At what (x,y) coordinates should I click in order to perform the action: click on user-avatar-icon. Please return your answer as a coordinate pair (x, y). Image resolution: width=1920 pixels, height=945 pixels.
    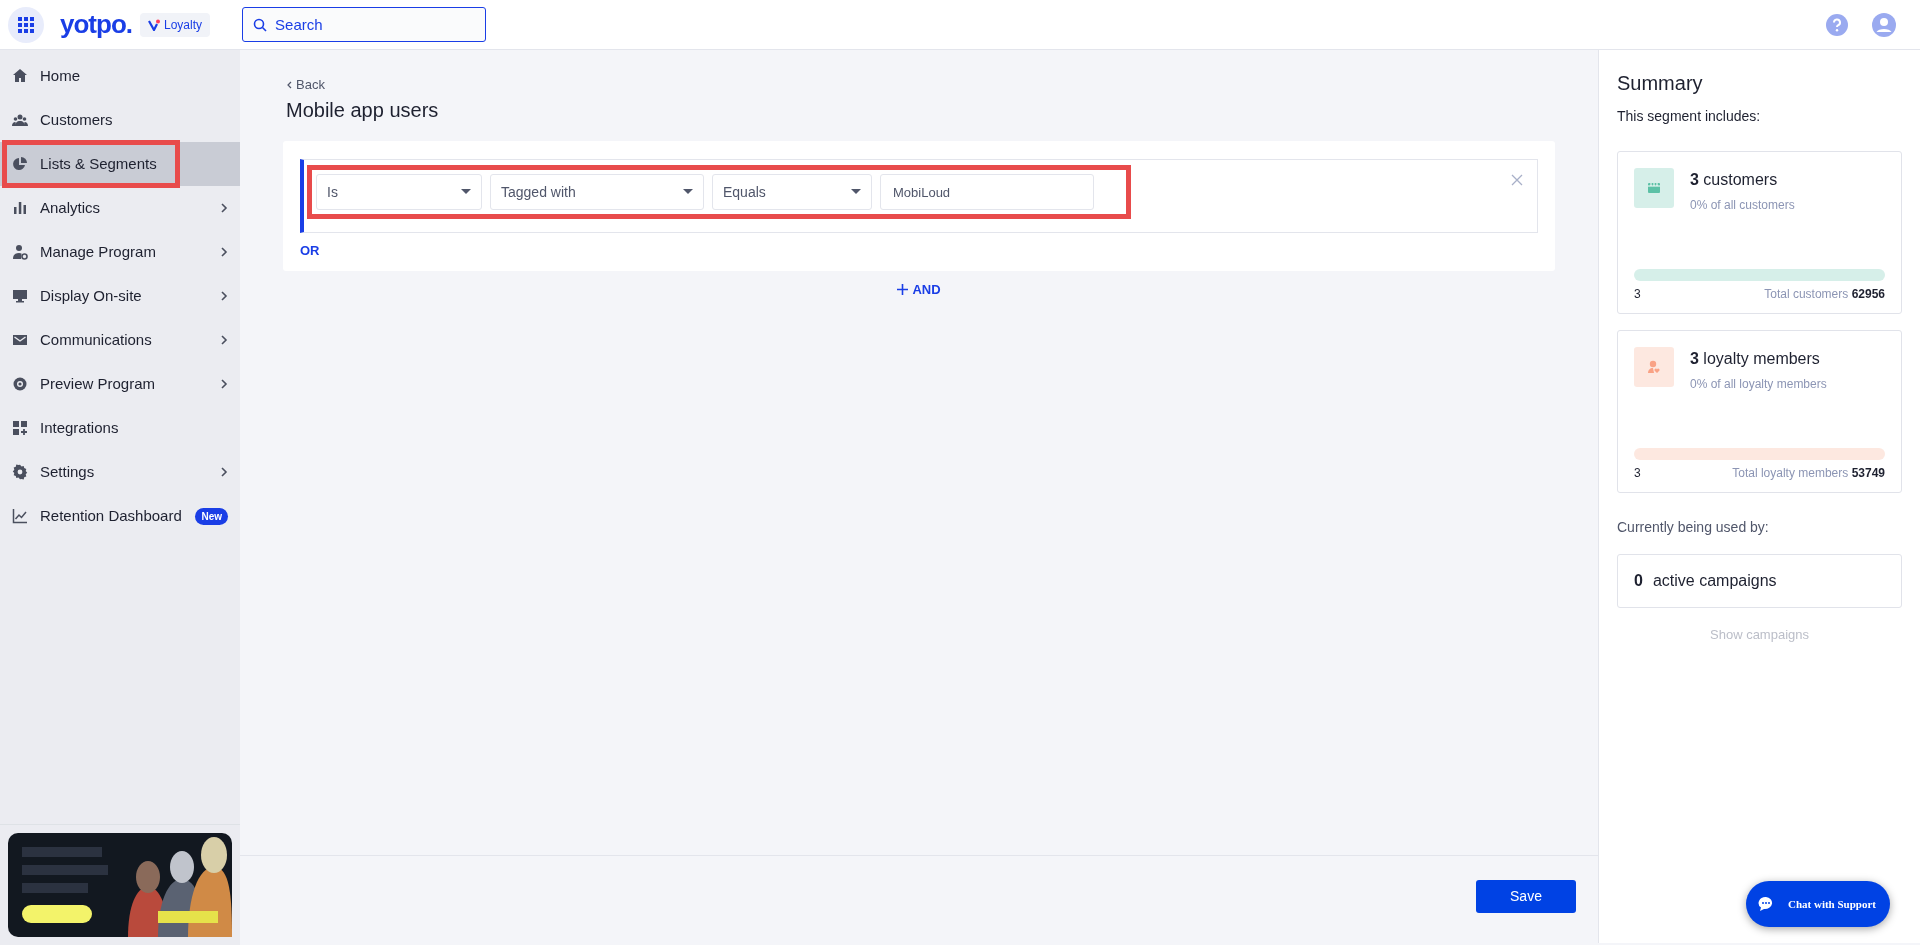
    Looking at the image, I should click on (1884, 24).